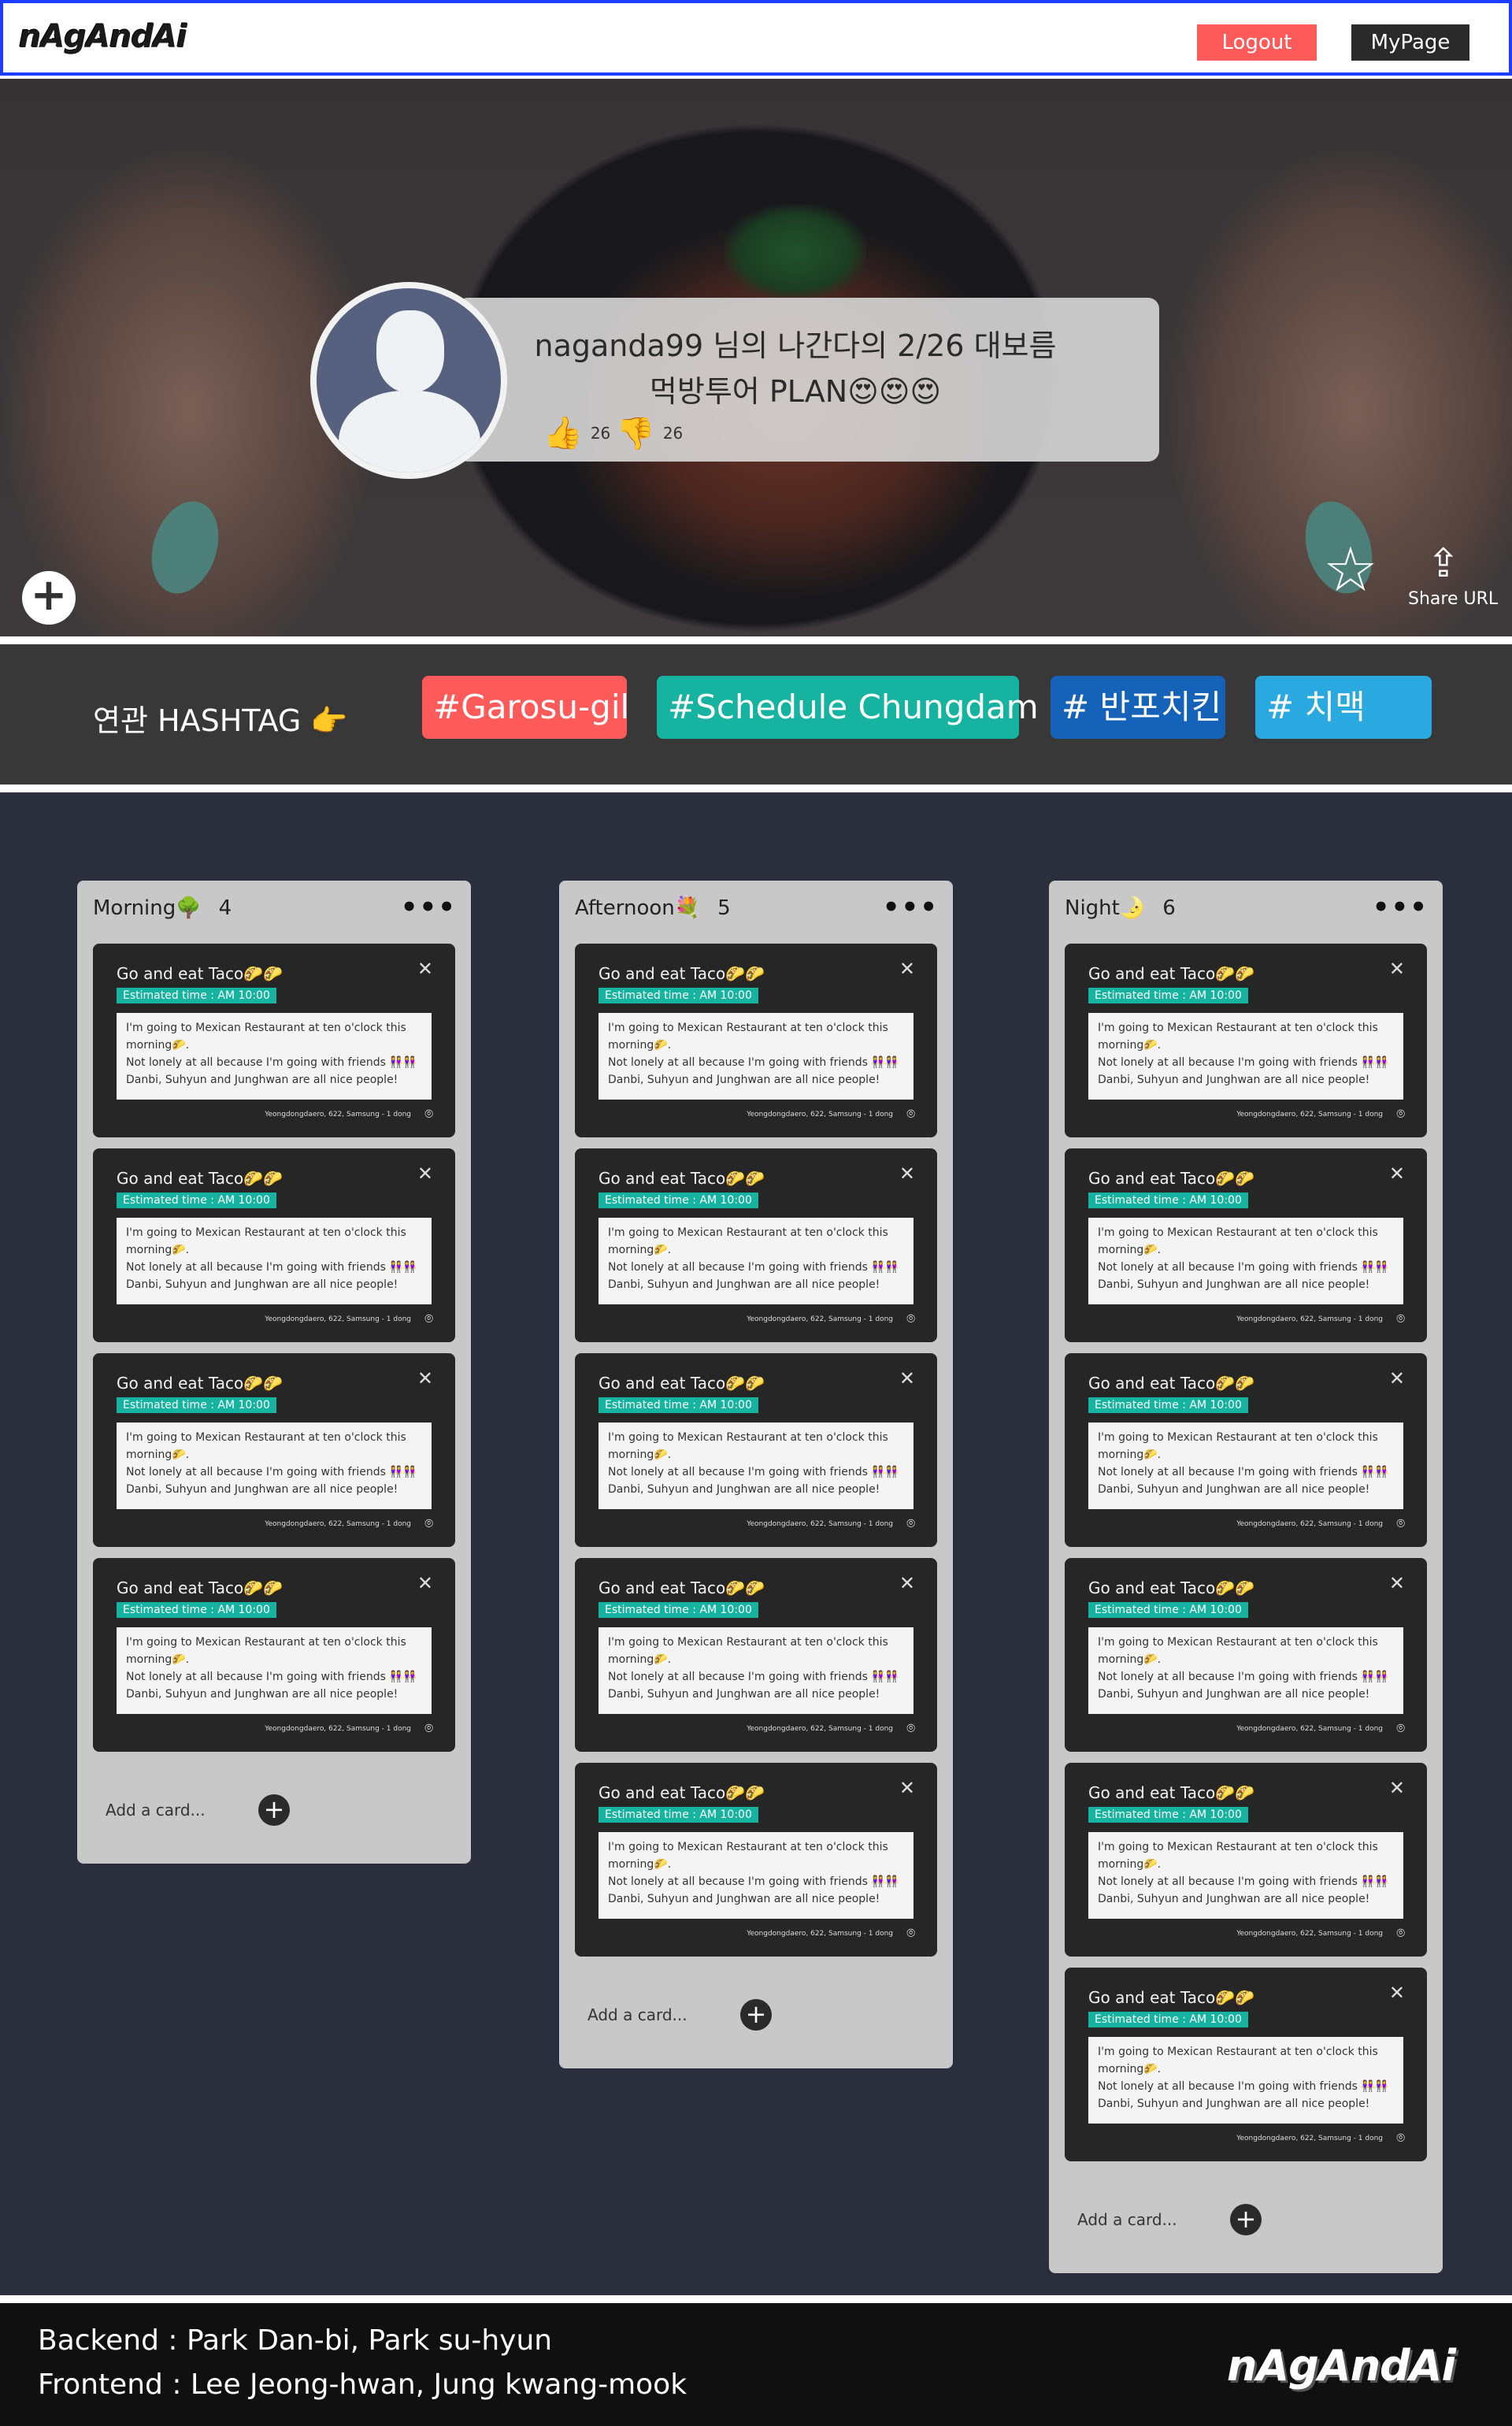 This screenshot has height=2426, width=1512. Describe the element at coordinates (1410, 42) in the screenshot. I see `mypage-button: MyPage` at that location.